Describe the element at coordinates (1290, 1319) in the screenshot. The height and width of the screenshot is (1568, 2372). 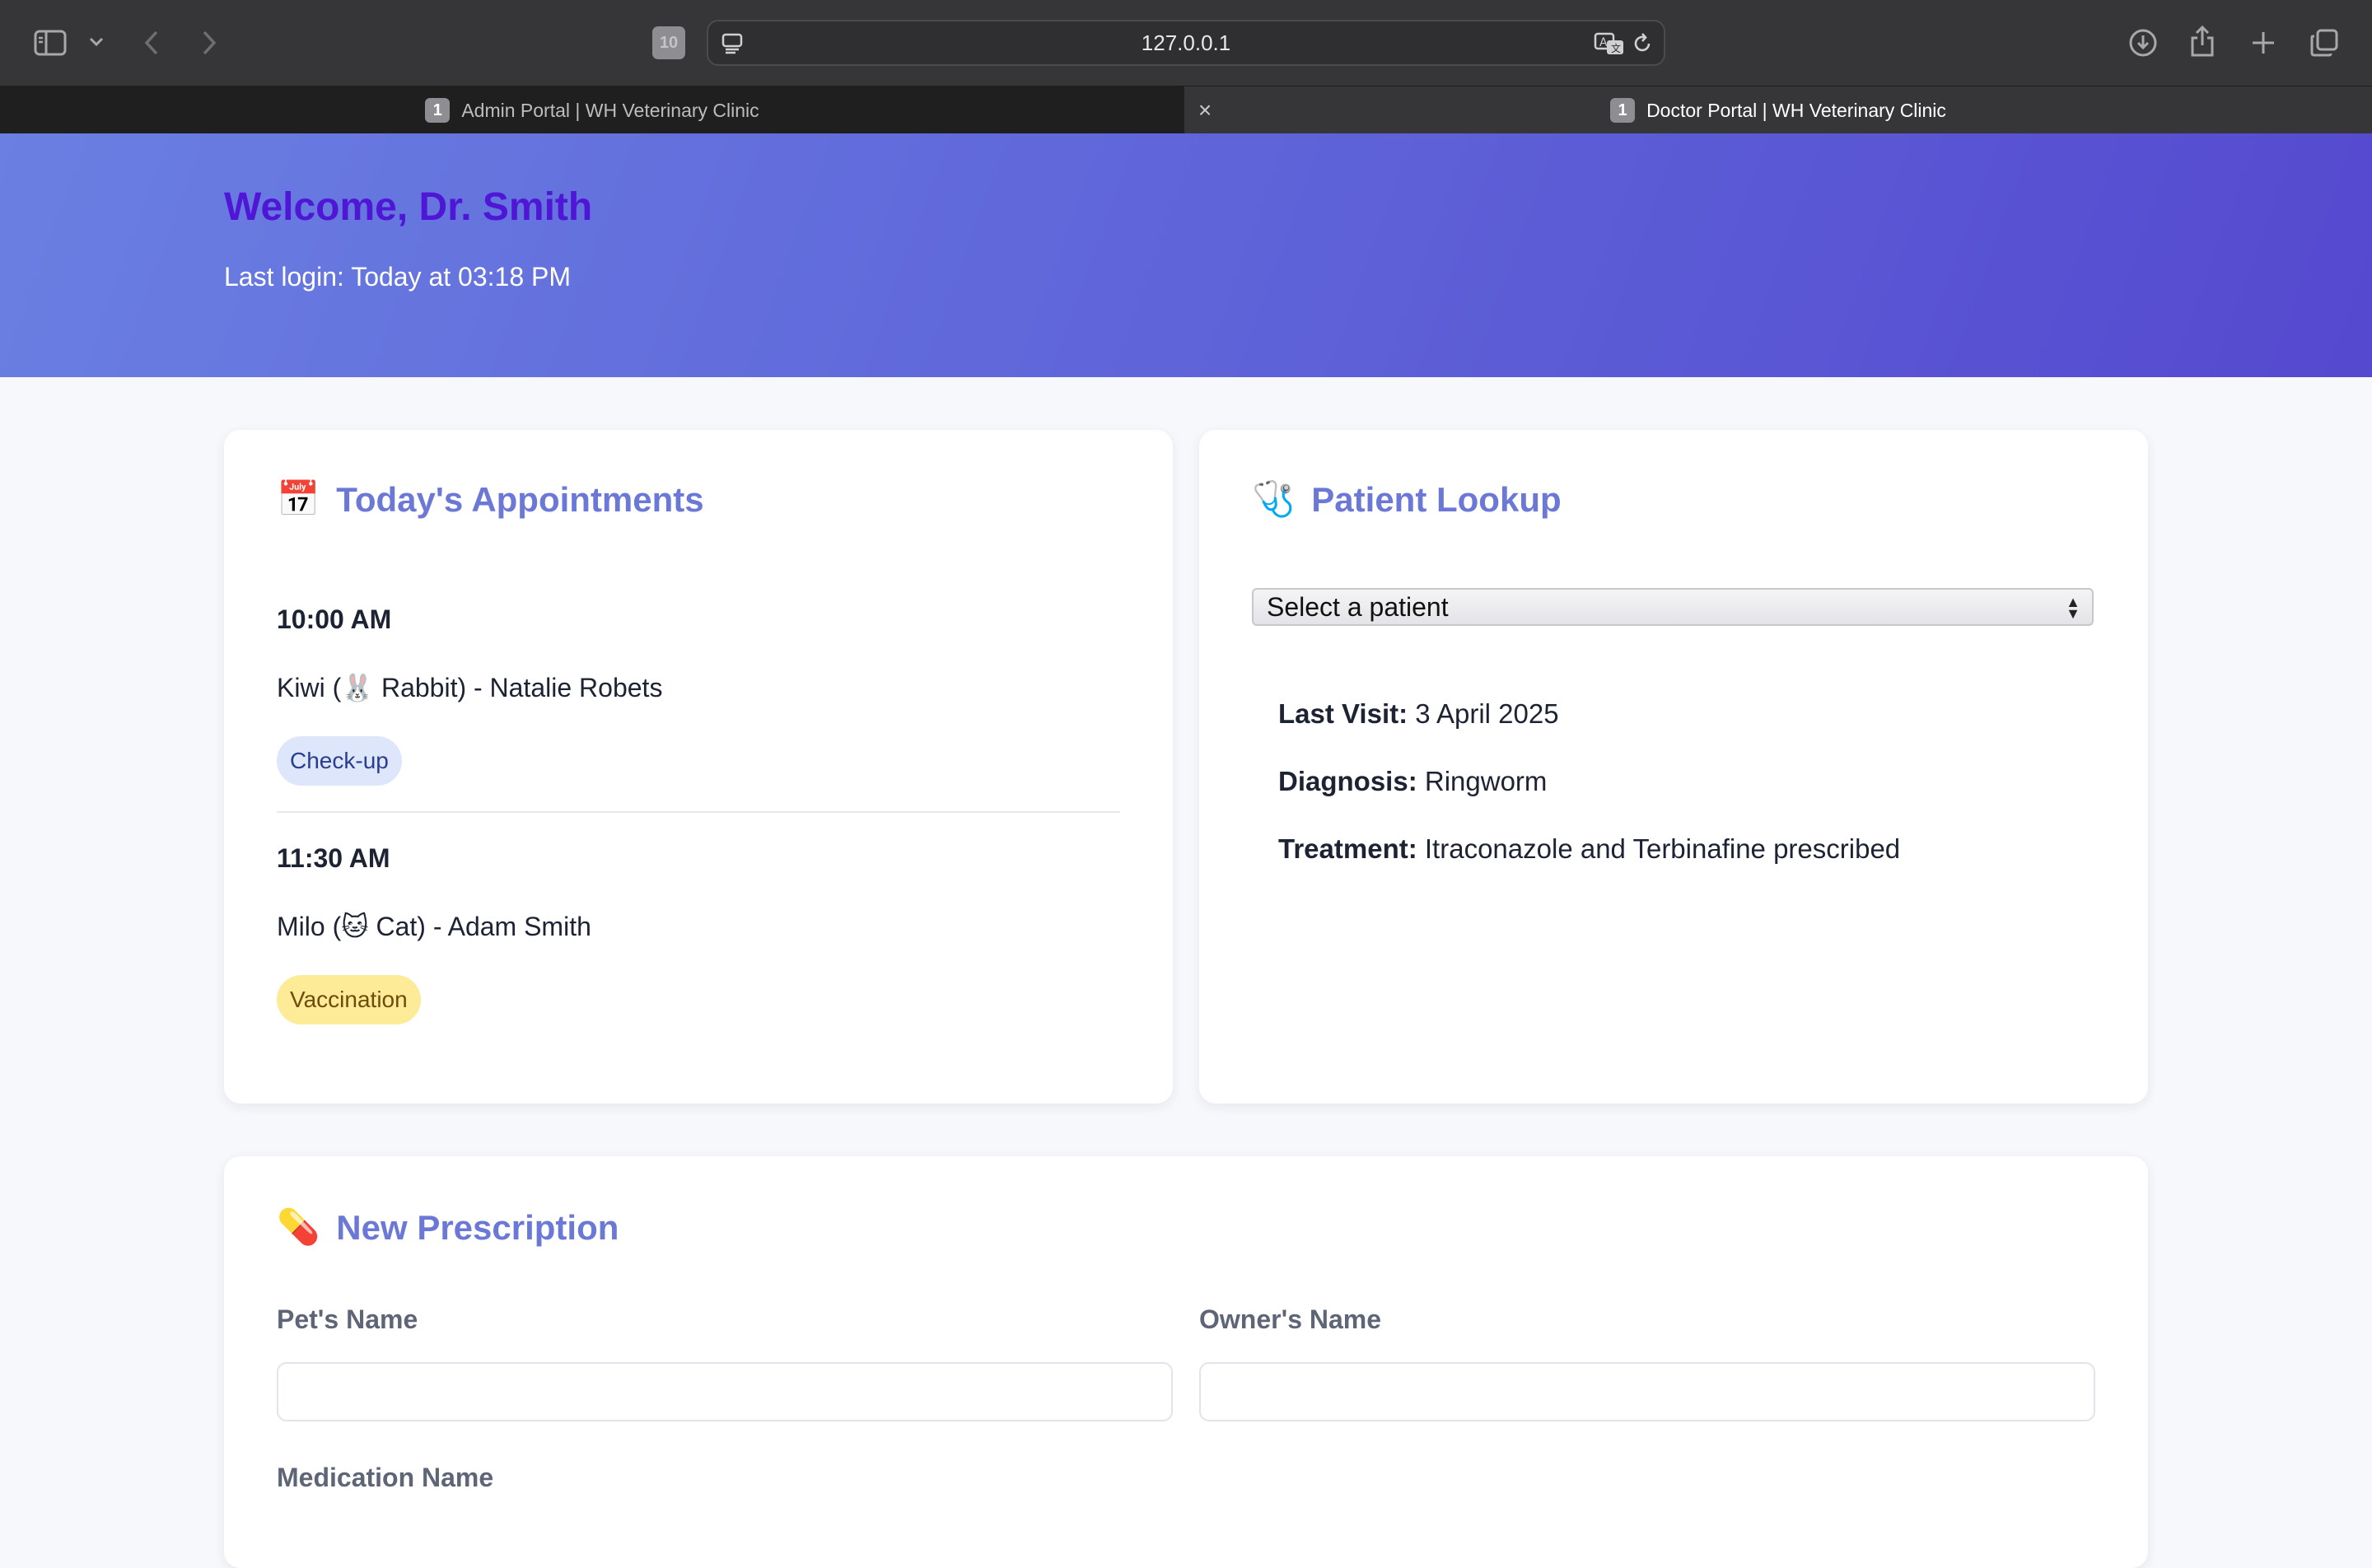
I see `owner-name-label: Owner's Name` at that location.